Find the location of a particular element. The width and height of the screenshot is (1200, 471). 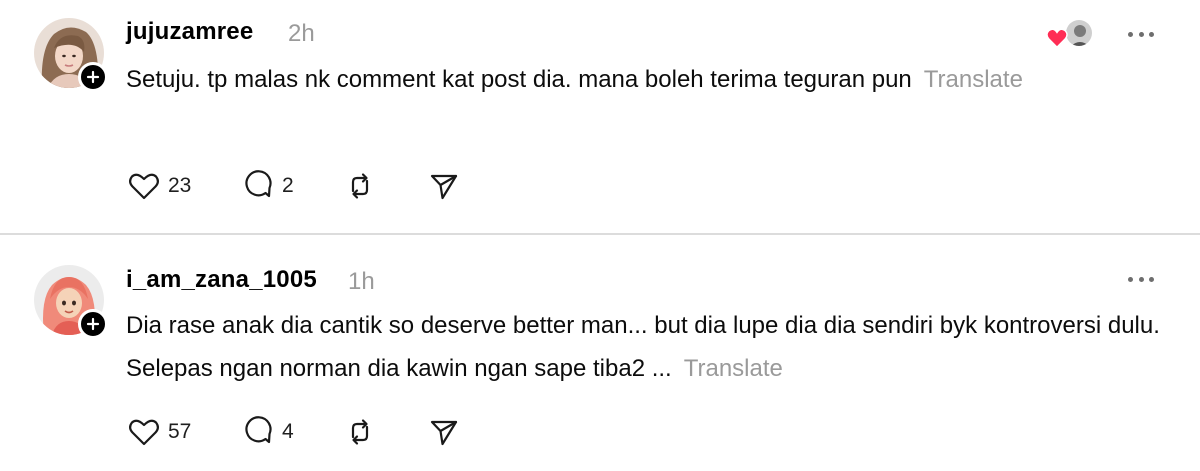

username: jujuzamree is located at coordinates (189, 32).